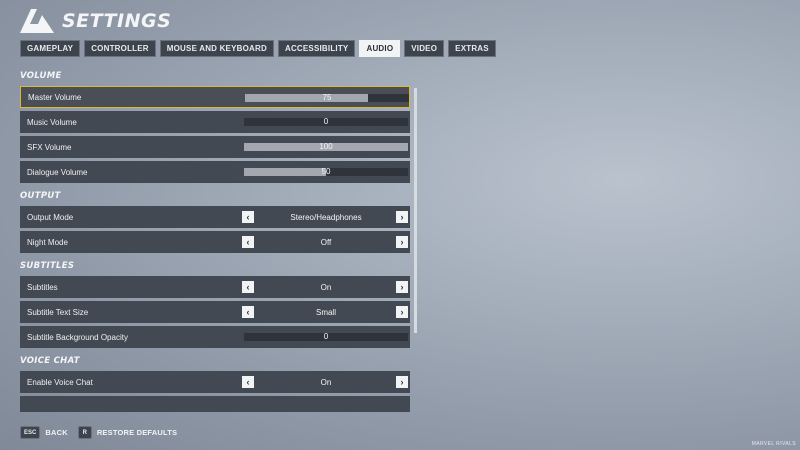 The width and height of the screenshot is (800, 450). What do you see at coordinates (40, 196) in the screenshot?
I see `section-title-output: OUTPUT` at bounding box center [40, 196].